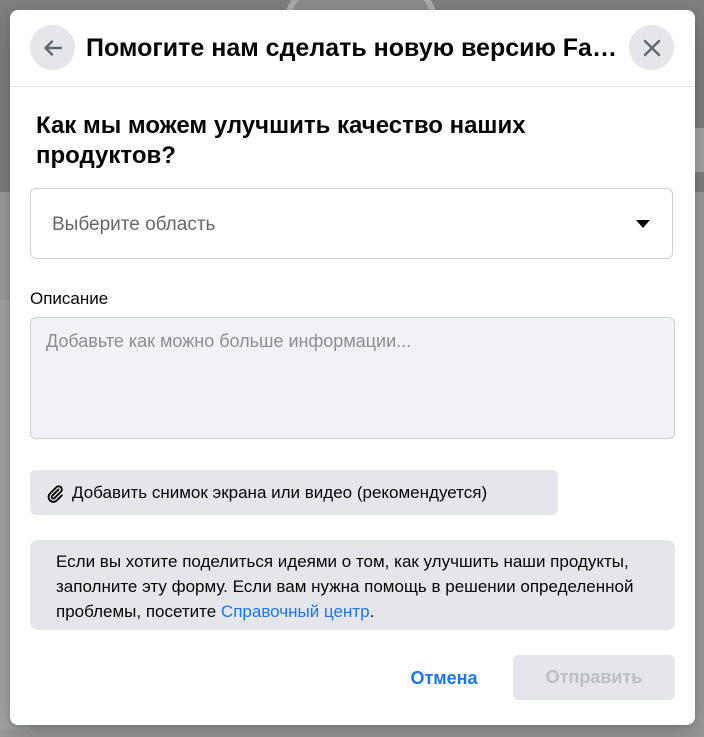  Describe the element at coordinates (295, 611) in the screenshot. I see `help-center-link: Справочный центр` at that location.